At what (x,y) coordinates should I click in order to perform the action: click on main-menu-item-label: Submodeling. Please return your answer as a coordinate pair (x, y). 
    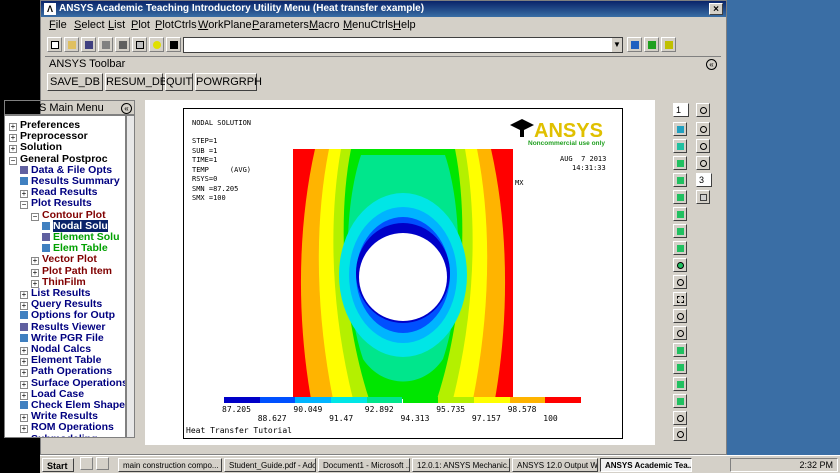
    Looking at the image, I should click on (64, 435).